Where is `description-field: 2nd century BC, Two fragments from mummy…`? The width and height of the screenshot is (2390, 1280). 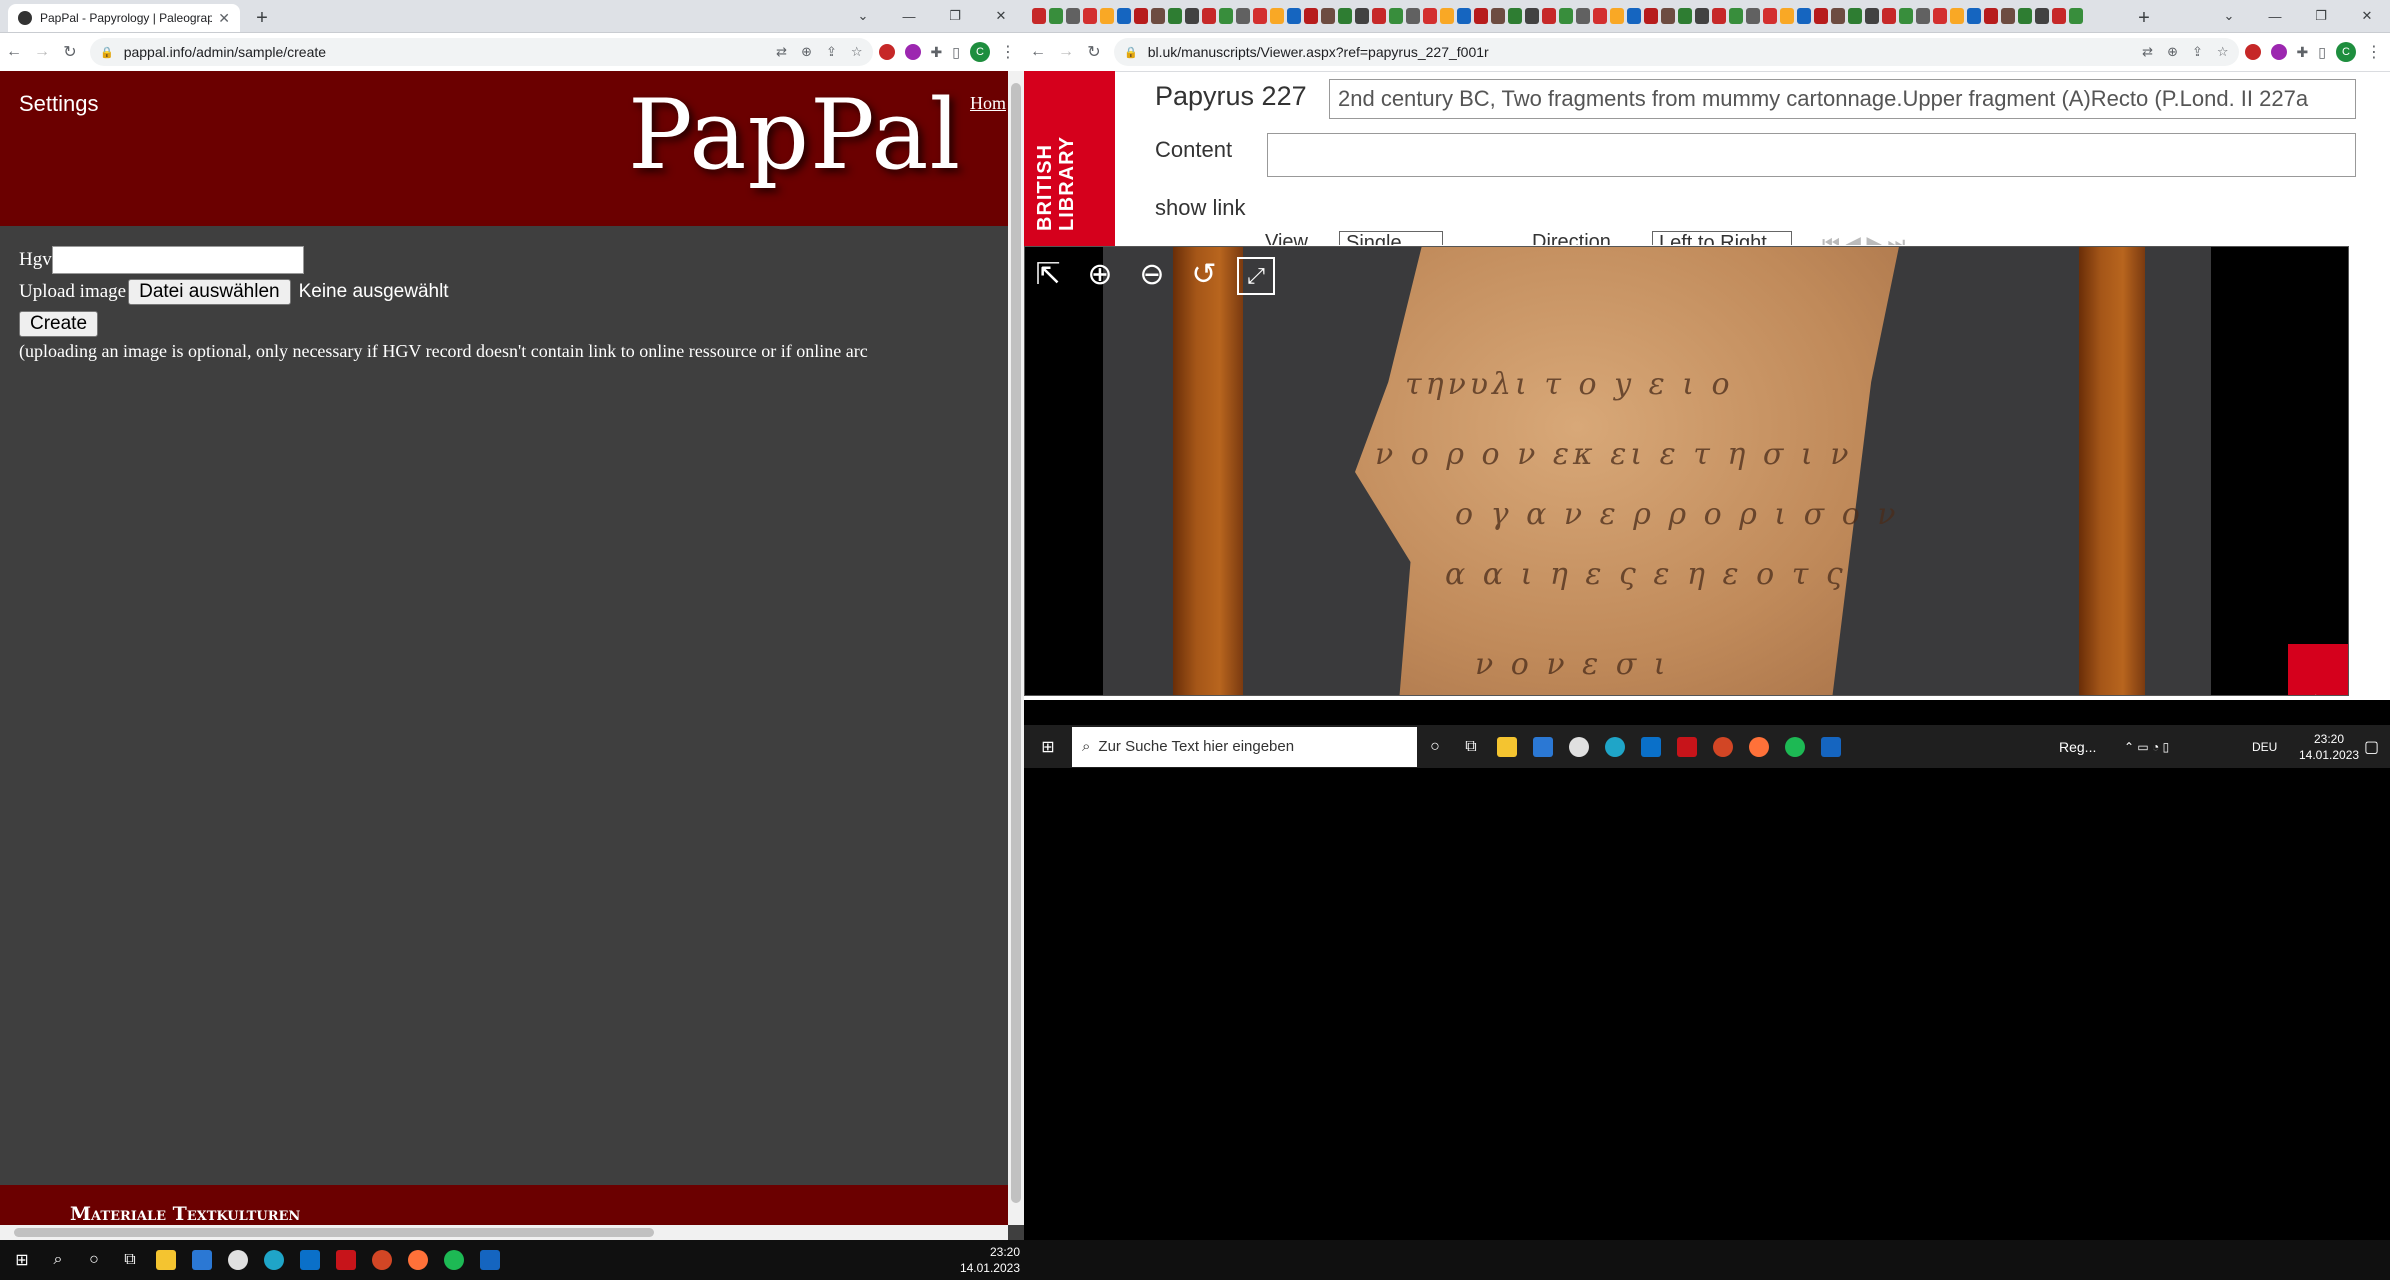
description-field: 2nd century BC, Two fragments from mummy… is located at coordinates (1842, 99).